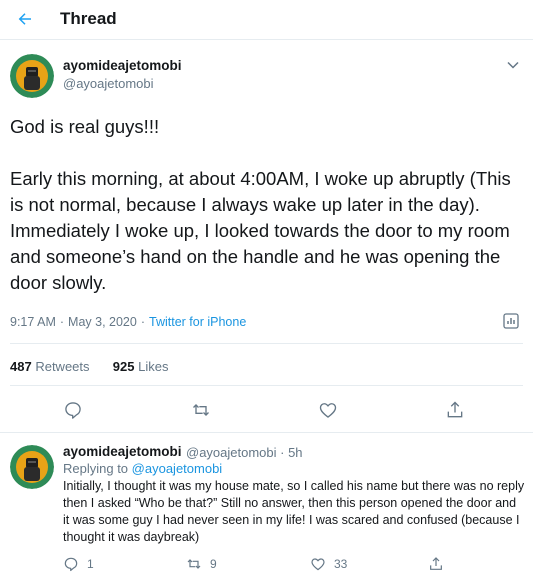 This screenshot has height=573, width=533. I want to click on likes-count: 925, so click(124, 366).